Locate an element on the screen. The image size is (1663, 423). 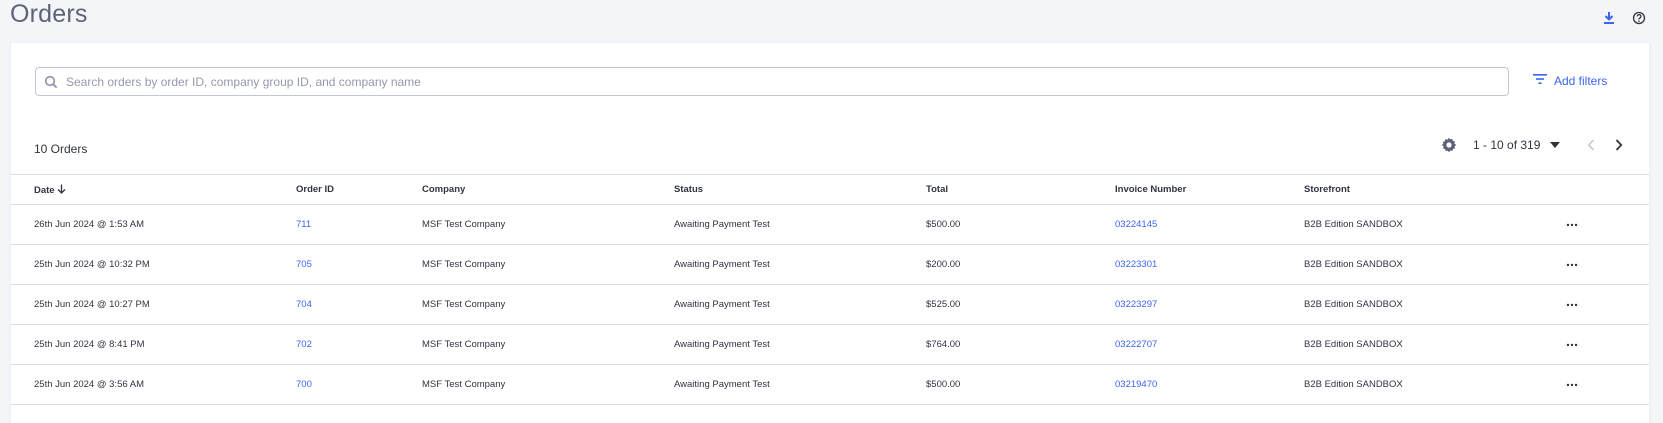
order-date: 25th Jun 2024 @ 10:32 PM is located at coordinates (92, 264).